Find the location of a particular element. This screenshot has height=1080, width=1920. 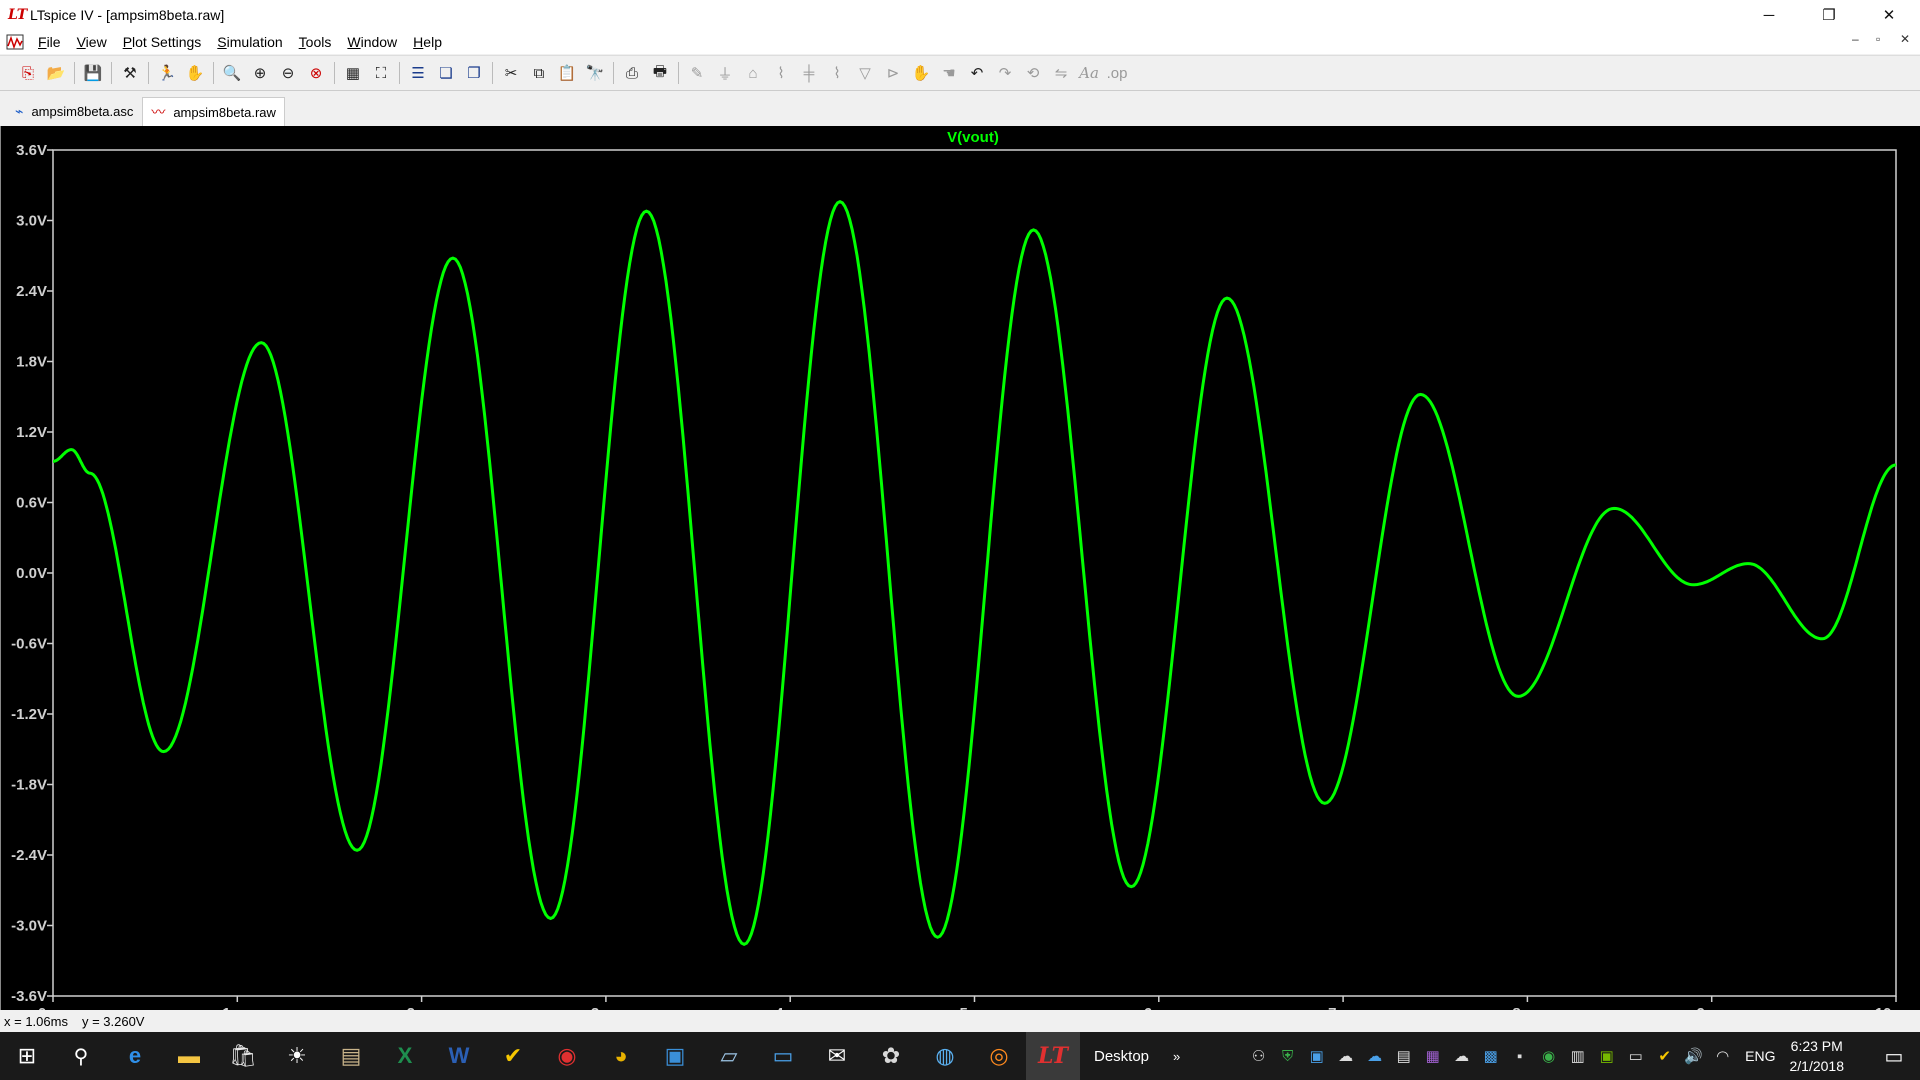

component-icon: ⊳ is located at coordinates (893, 73).